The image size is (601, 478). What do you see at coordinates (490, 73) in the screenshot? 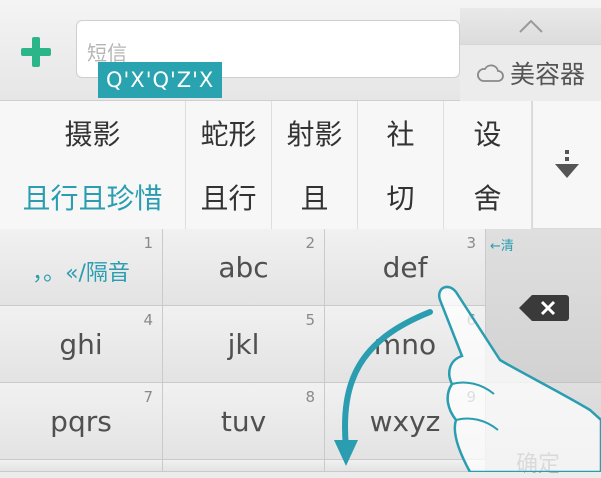
I see `cloud-icon` at bounding box center [490, 73].